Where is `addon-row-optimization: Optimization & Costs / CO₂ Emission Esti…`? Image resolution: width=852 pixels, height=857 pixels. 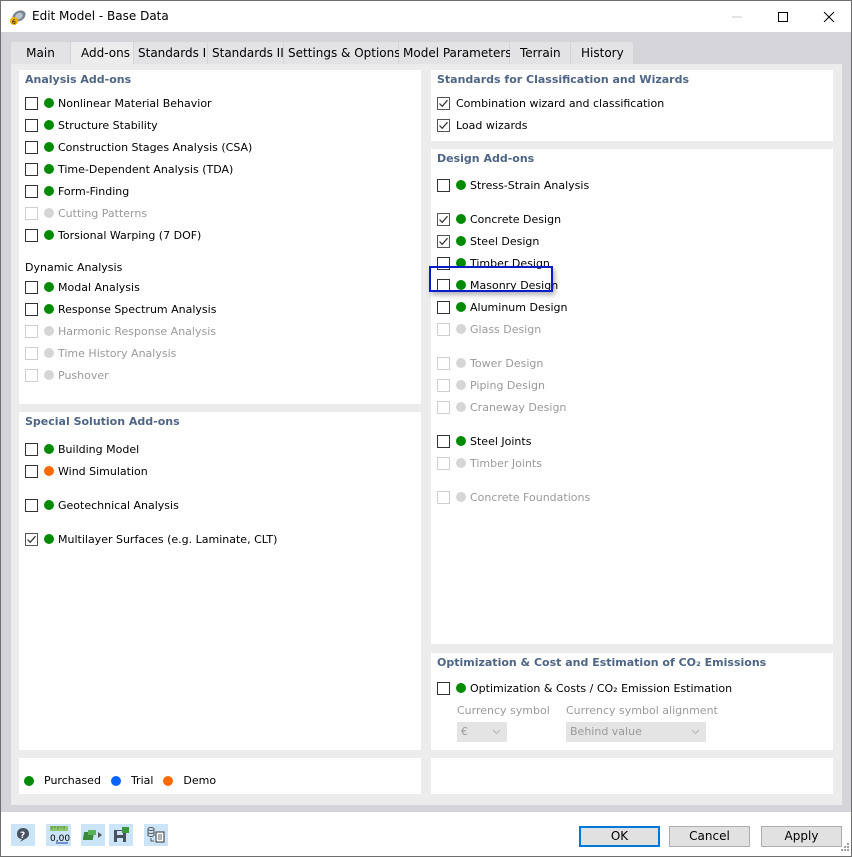 addon-row-optimization: Optimization & Costs / CO₂ Emission Esti… is located at coordinates (584, 688).